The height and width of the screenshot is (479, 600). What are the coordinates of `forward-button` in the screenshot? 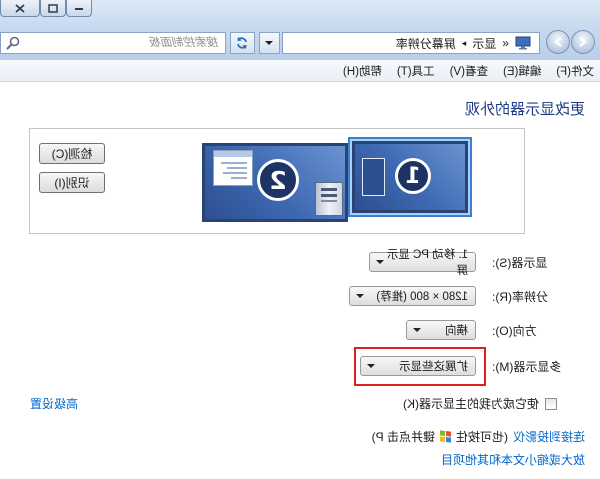 It's located at (558, 42).